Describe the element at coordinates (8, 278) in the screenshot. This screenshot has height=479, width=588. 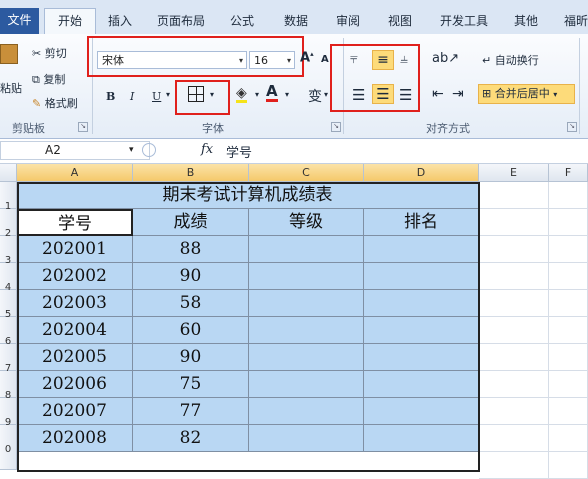
I see `row-header: 4` at that location.